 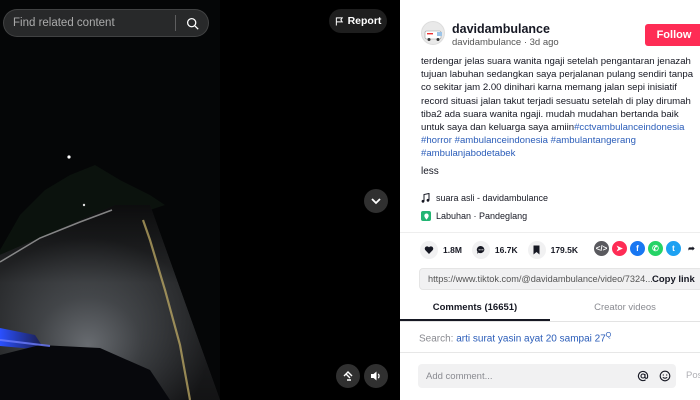 I want to click on location-link: Labuhan · Pandeglang, so click(x=474, y=216).